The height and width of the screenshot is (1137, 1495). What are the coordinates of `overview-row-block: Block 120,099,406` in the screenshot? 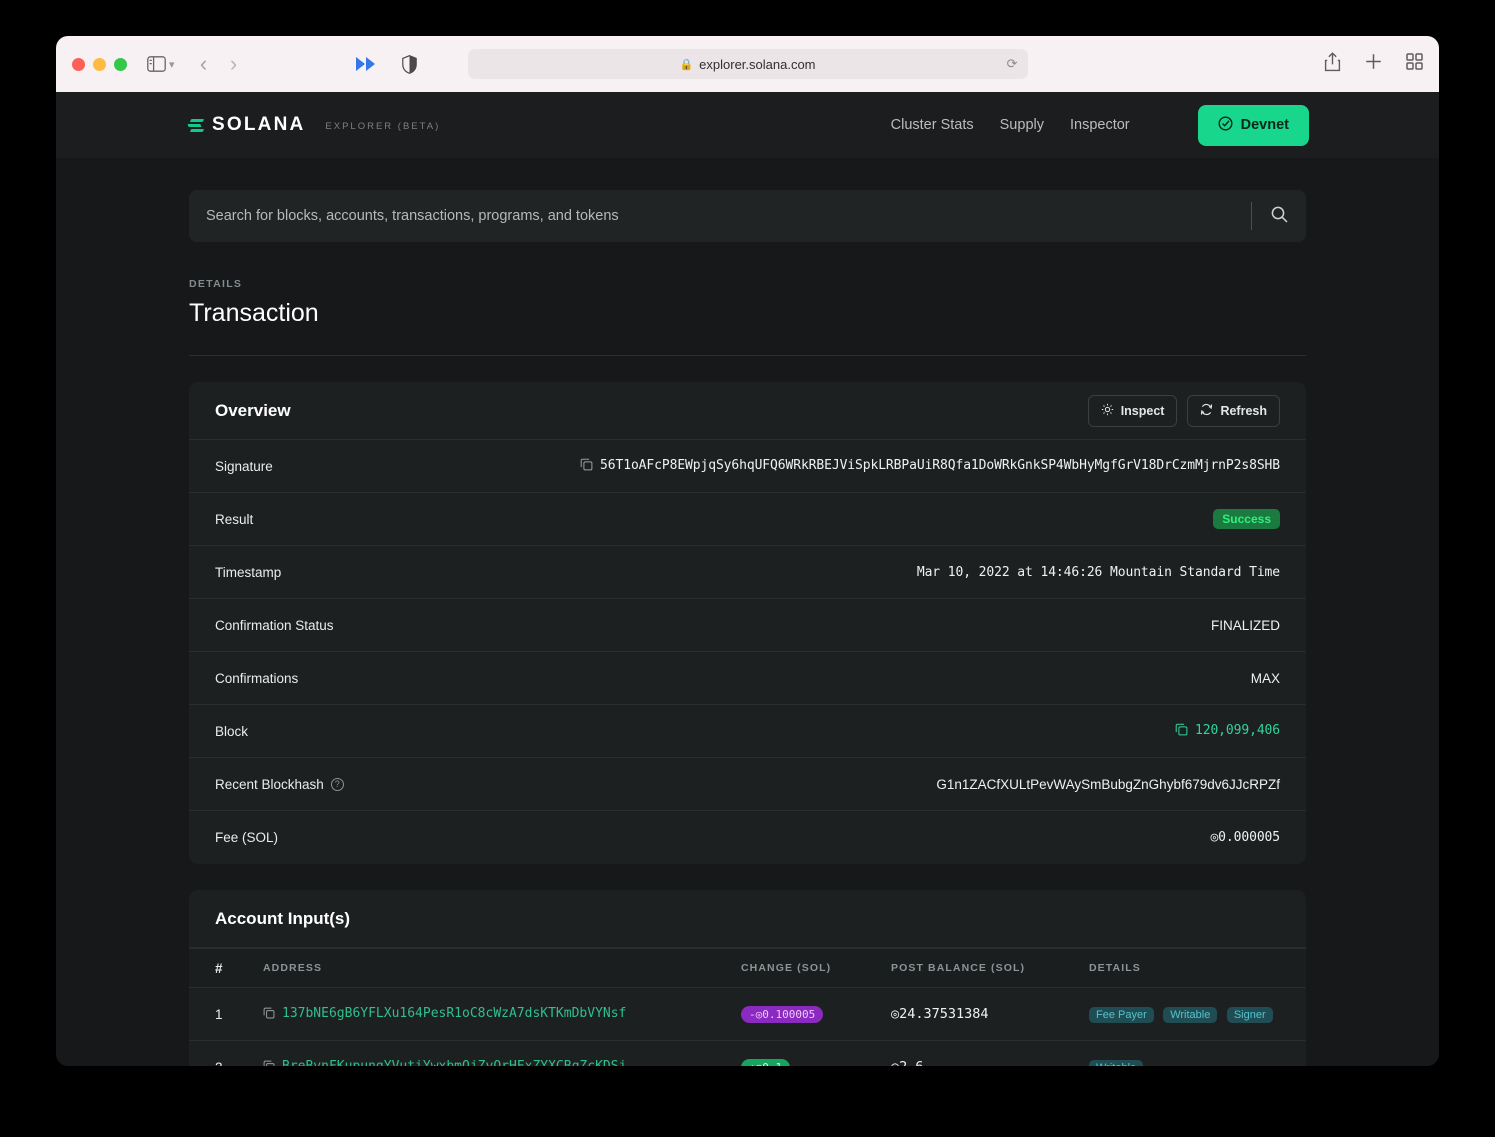 It's located at (747, 731).